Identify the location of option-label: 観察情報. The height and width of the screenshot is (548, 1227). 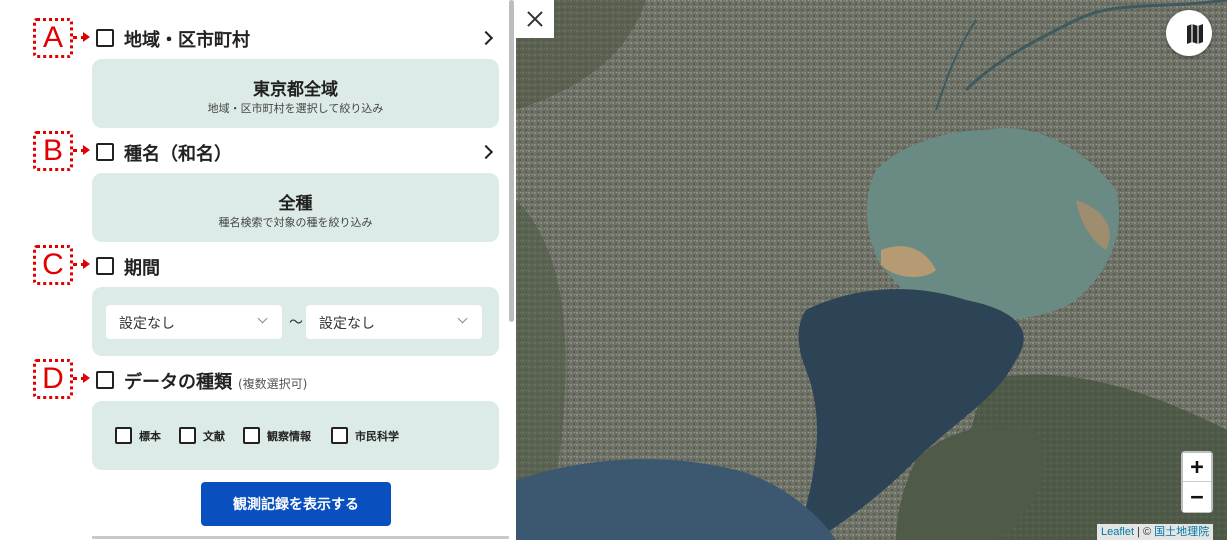
(289, 436).